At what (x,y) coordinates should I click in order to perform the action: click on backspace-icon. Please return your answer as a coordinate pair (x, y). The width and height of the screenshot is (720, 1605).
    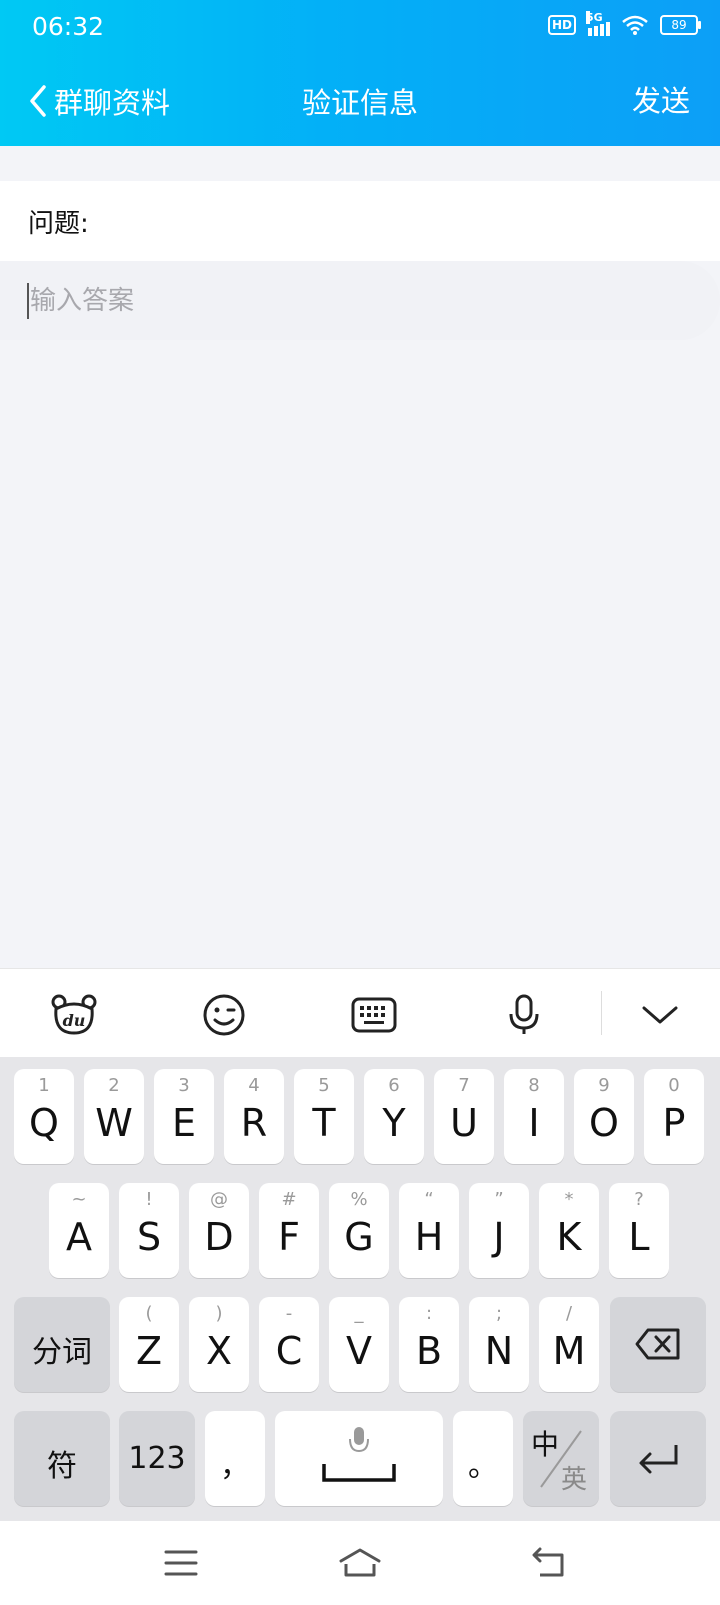
    Looking at the image, I should click on (657, 1344).